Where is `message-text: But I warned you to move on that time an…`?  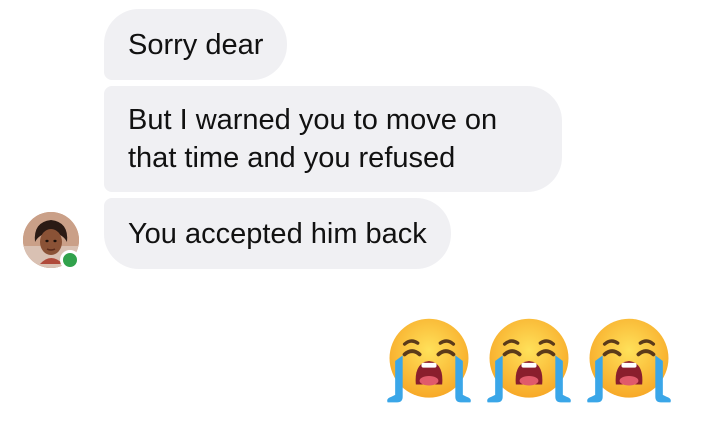 message-text: But I warned you to move on that time an… is located at coordinates (313, 139).